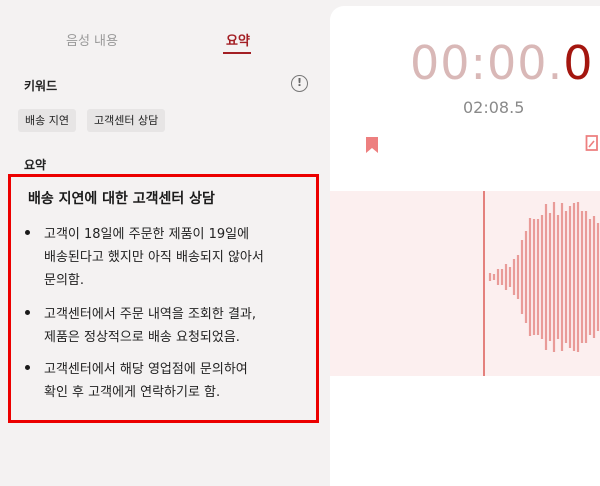 This screenshot has height=486, width=600. I want to click on bullet-text-line: 고객센터에서 주문 내역을 조회한 결과,, so click(150, 314).